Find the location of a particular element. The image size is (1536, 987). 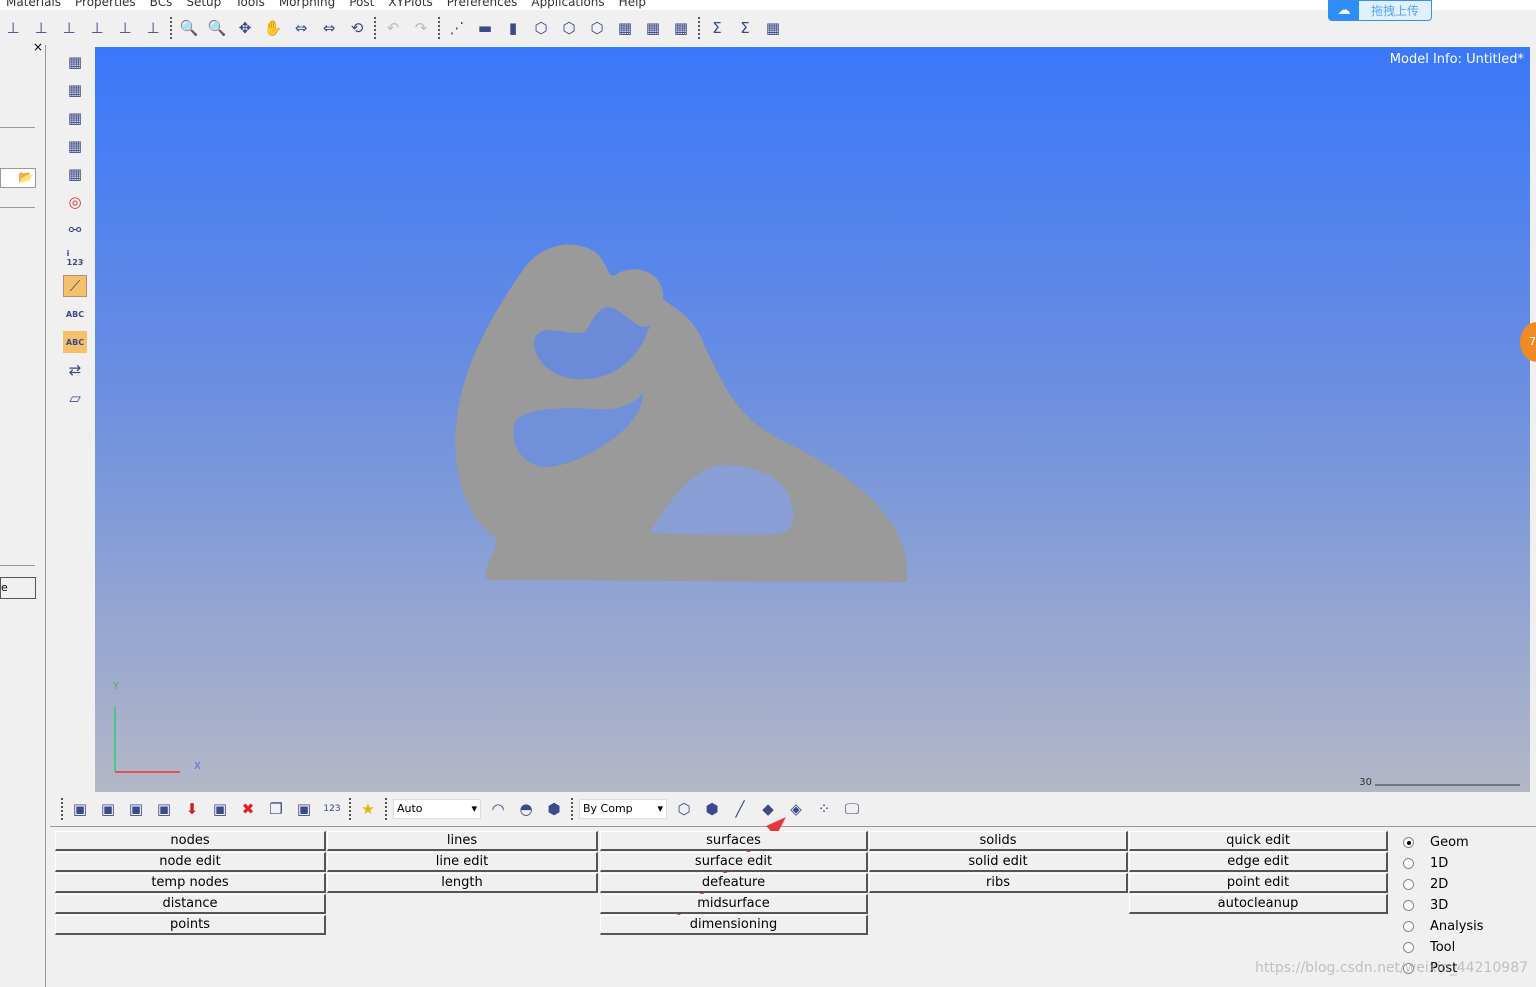

view-zx2-icon: ⊥ is located at coordinates (41, 28).